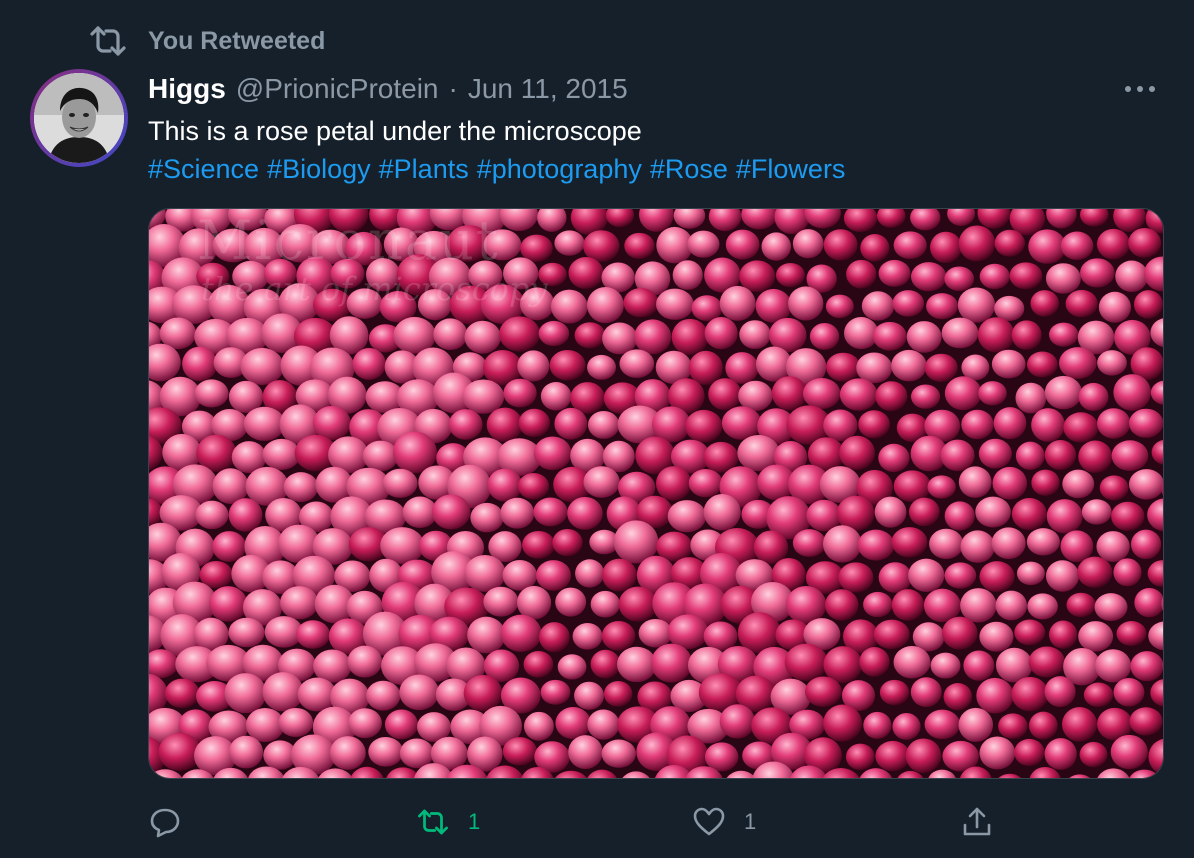  I want to click on display-name: Higgs, so click(187, 89).